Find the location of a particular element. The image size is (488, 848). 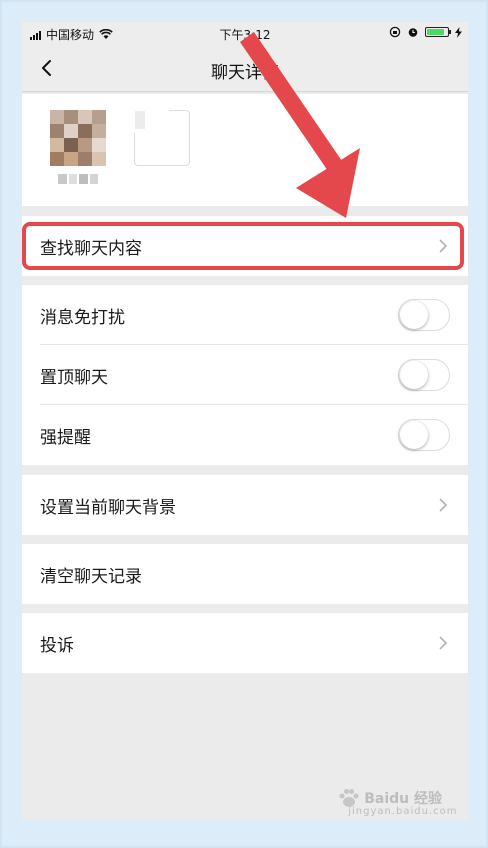

pin-chat-label: 置顶聊天 is located at coordinates (74, 378).